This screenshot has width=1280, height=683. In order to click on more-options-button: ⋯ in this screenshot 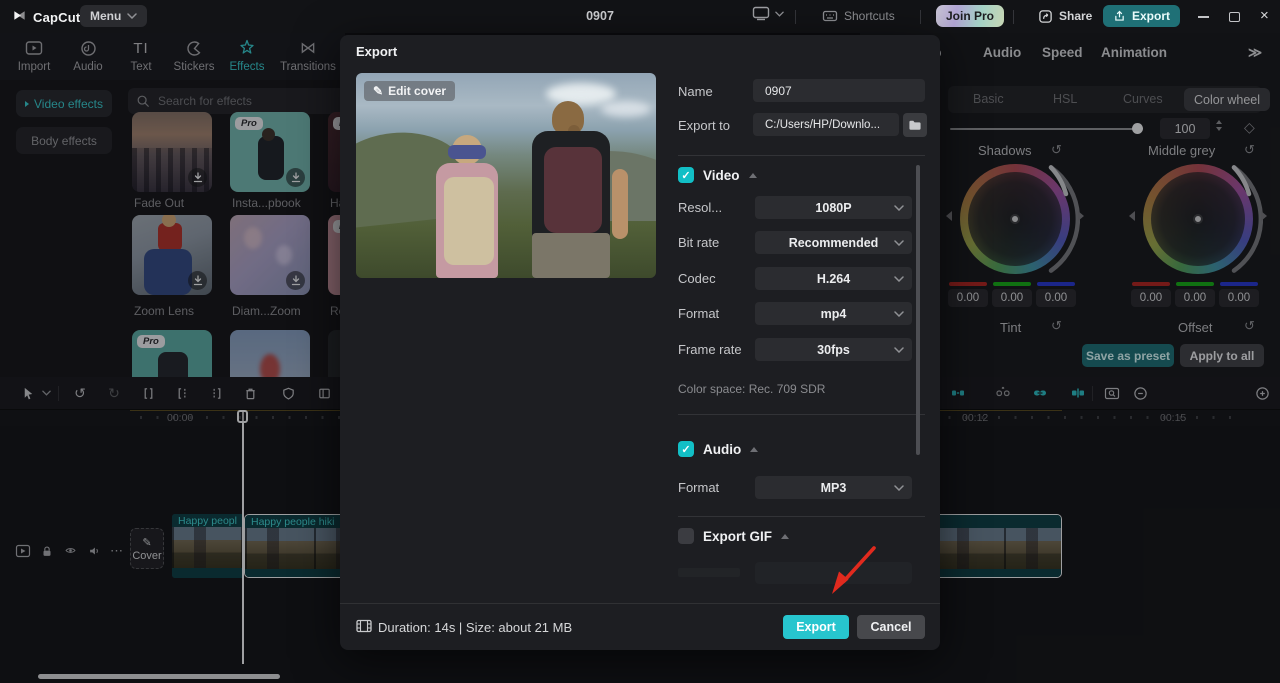, I will do `click(116, 550)`.